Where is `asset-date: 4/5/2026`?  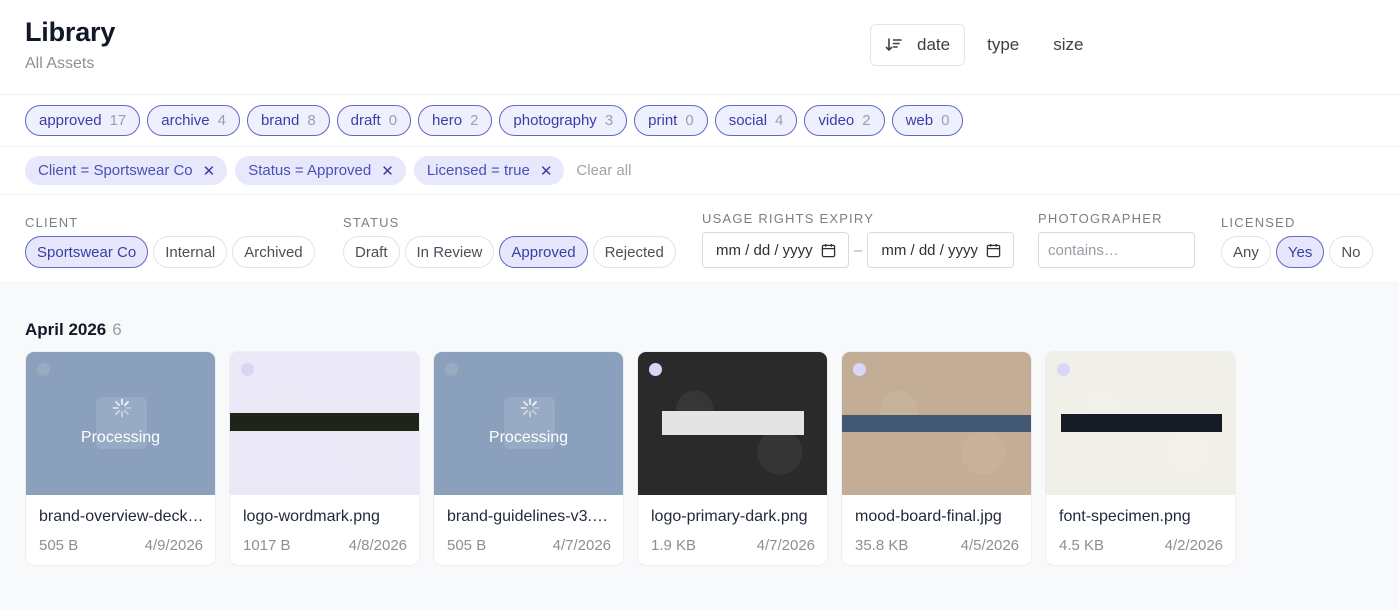 asset-date: 4/5/2026 is located at coordinates (989, 545).